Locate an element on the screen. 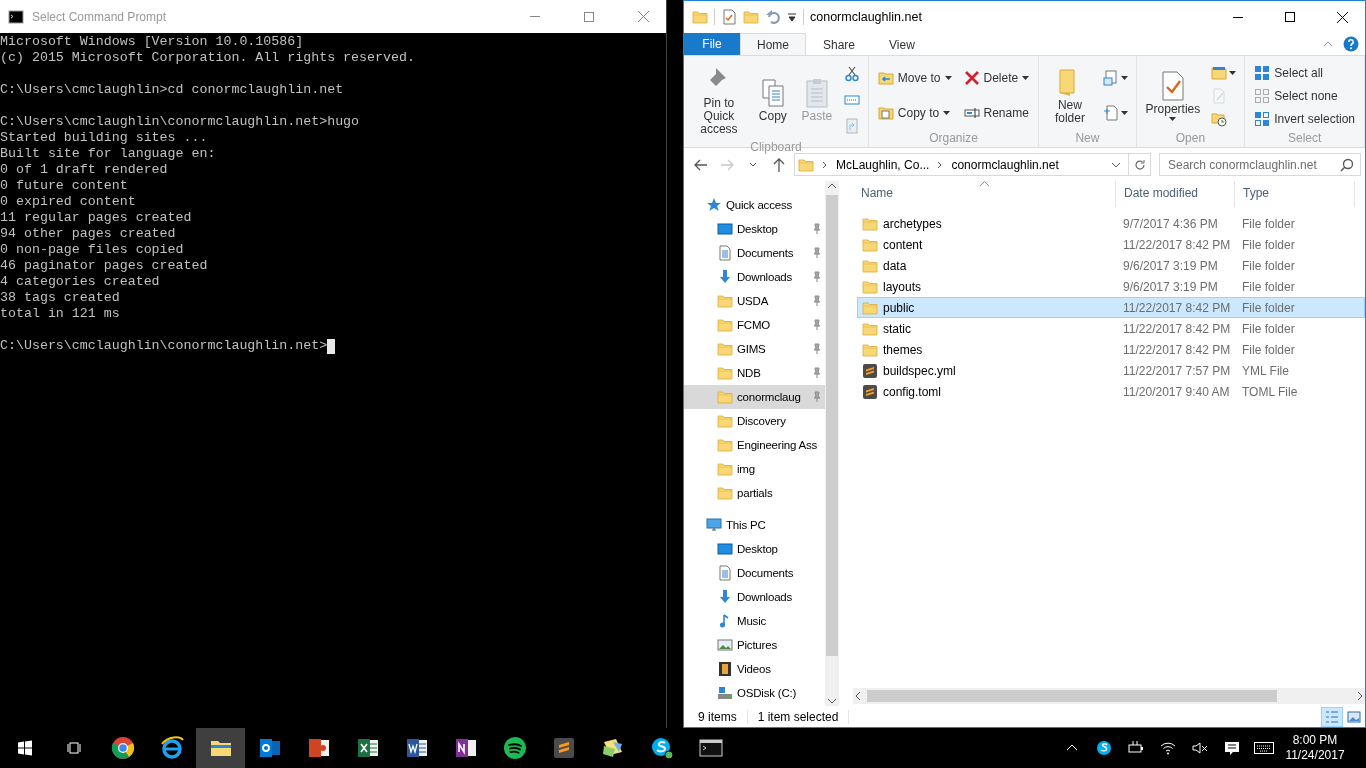 The height and width of the screenshot is (768, 1366). ribbon-tab: Home is located at coordinates (773, 44).